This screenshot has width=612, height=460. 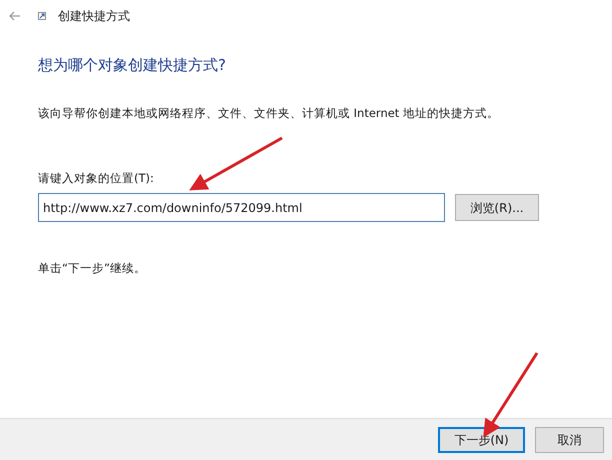 I want to click on wizard-heading: 想为哪个对象创建快捷方式?, so click(x=132, y=65).